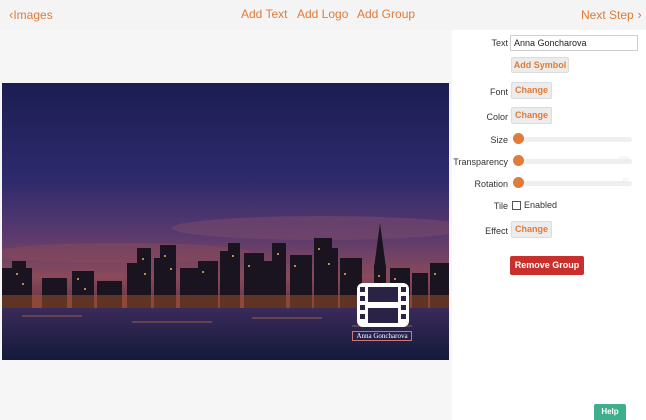  Describe the element at coordinates (516, 205) in the screenshot. I see `tile-enabled-checkbox` at that location.